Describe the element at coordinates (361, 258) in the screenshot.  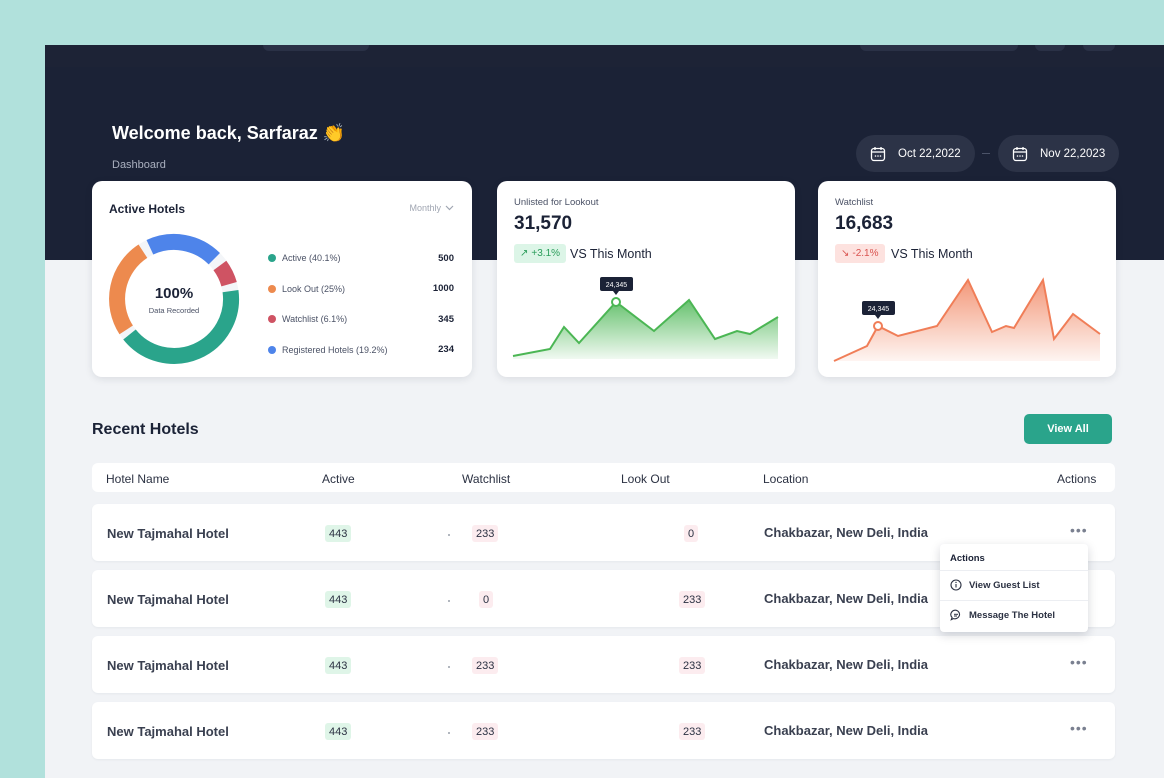
I see `legend-item-active: Active (40.1%) 500` at that location.